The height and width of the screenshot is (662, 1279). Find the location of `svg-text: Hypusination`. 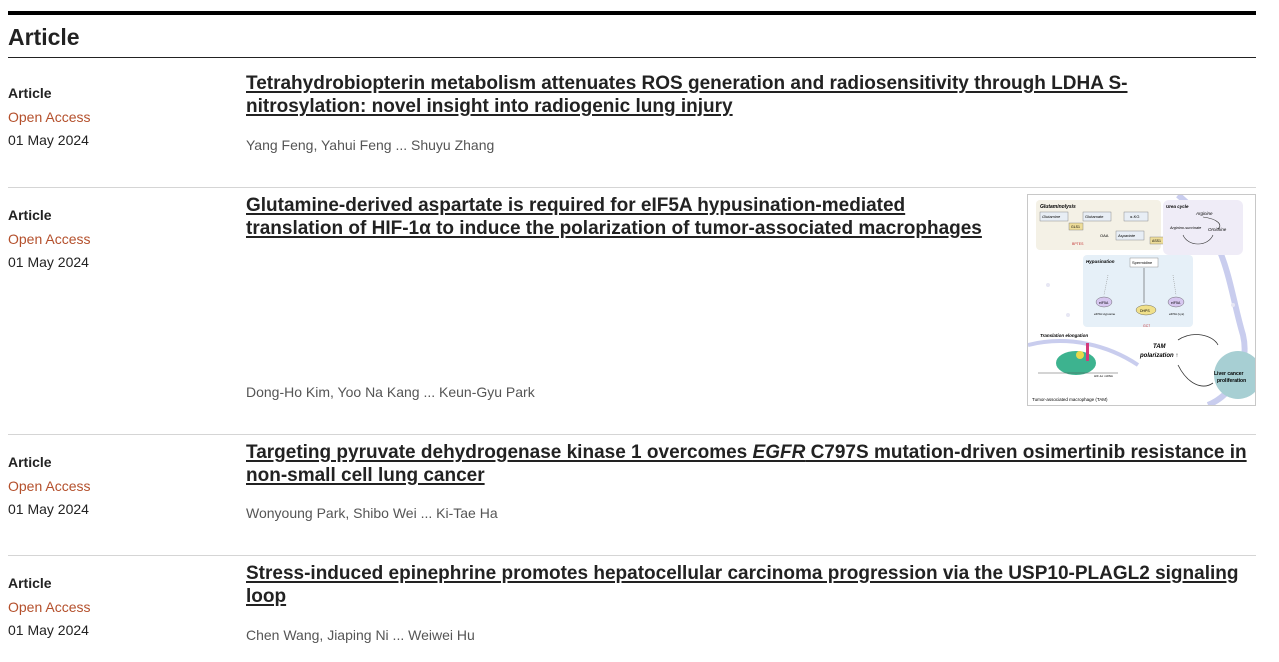

svg-text: Hypusination is located at coordinates (1100, 261).